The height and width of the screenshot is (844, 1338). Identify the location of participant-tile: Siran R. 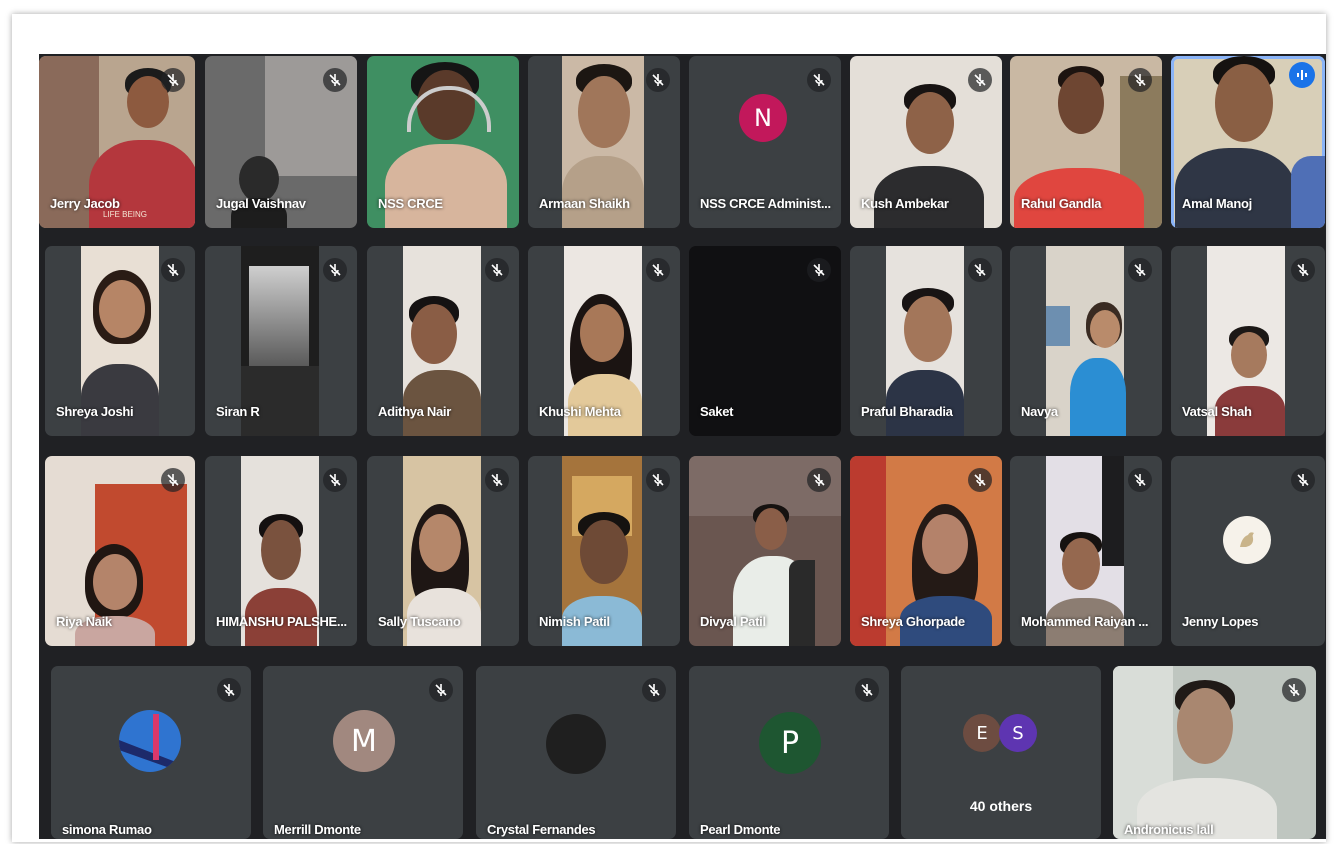
(281, 341).